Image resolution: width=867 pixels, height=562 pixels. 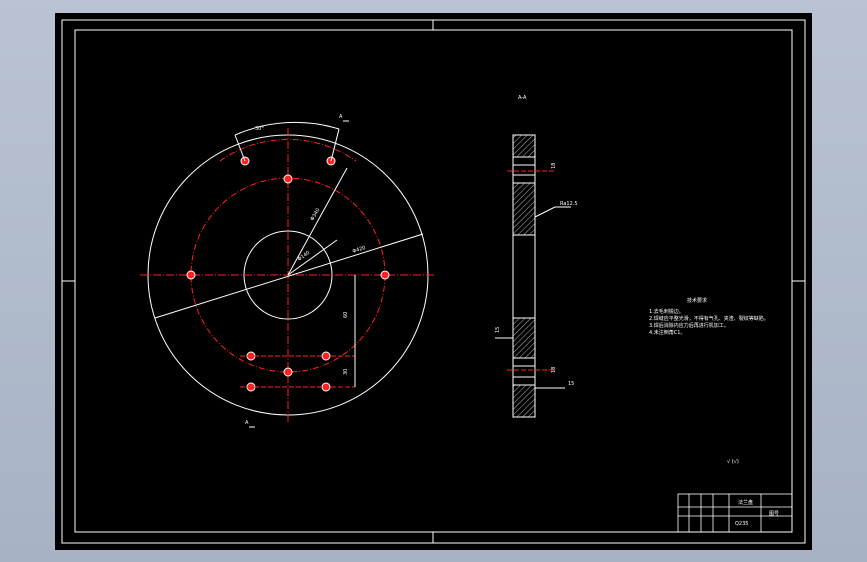 I want to click on surface-finish-symbol: √ (√), so click(x=733, y=462).